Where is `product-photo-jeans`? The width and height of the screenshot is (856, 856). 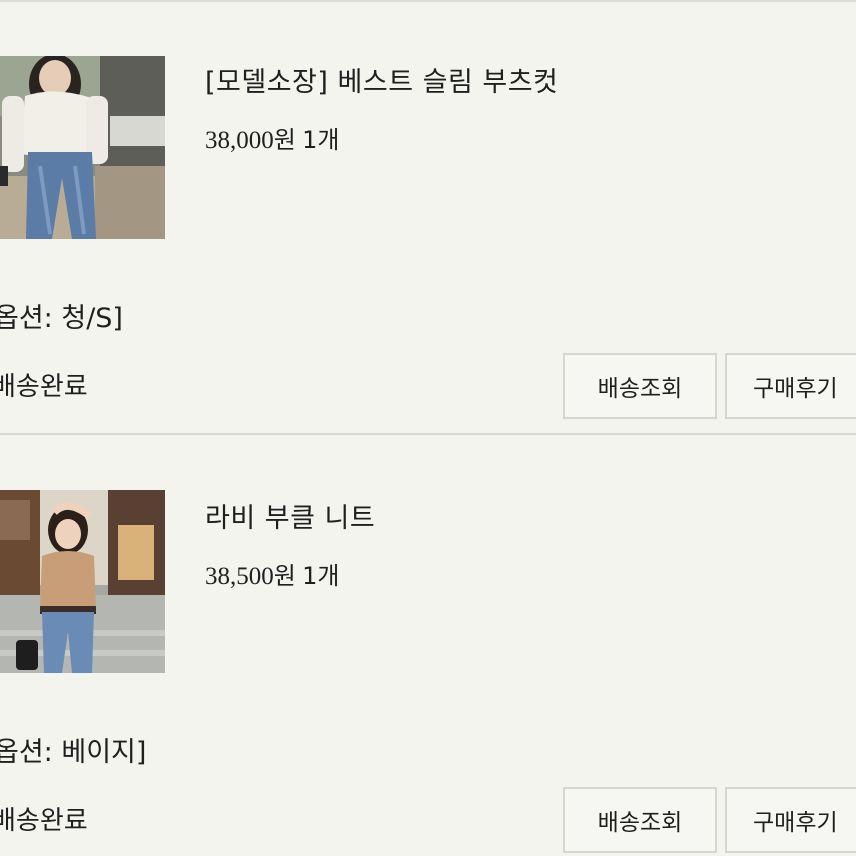 product-photo-jeans is located at coordinates (82, 147).